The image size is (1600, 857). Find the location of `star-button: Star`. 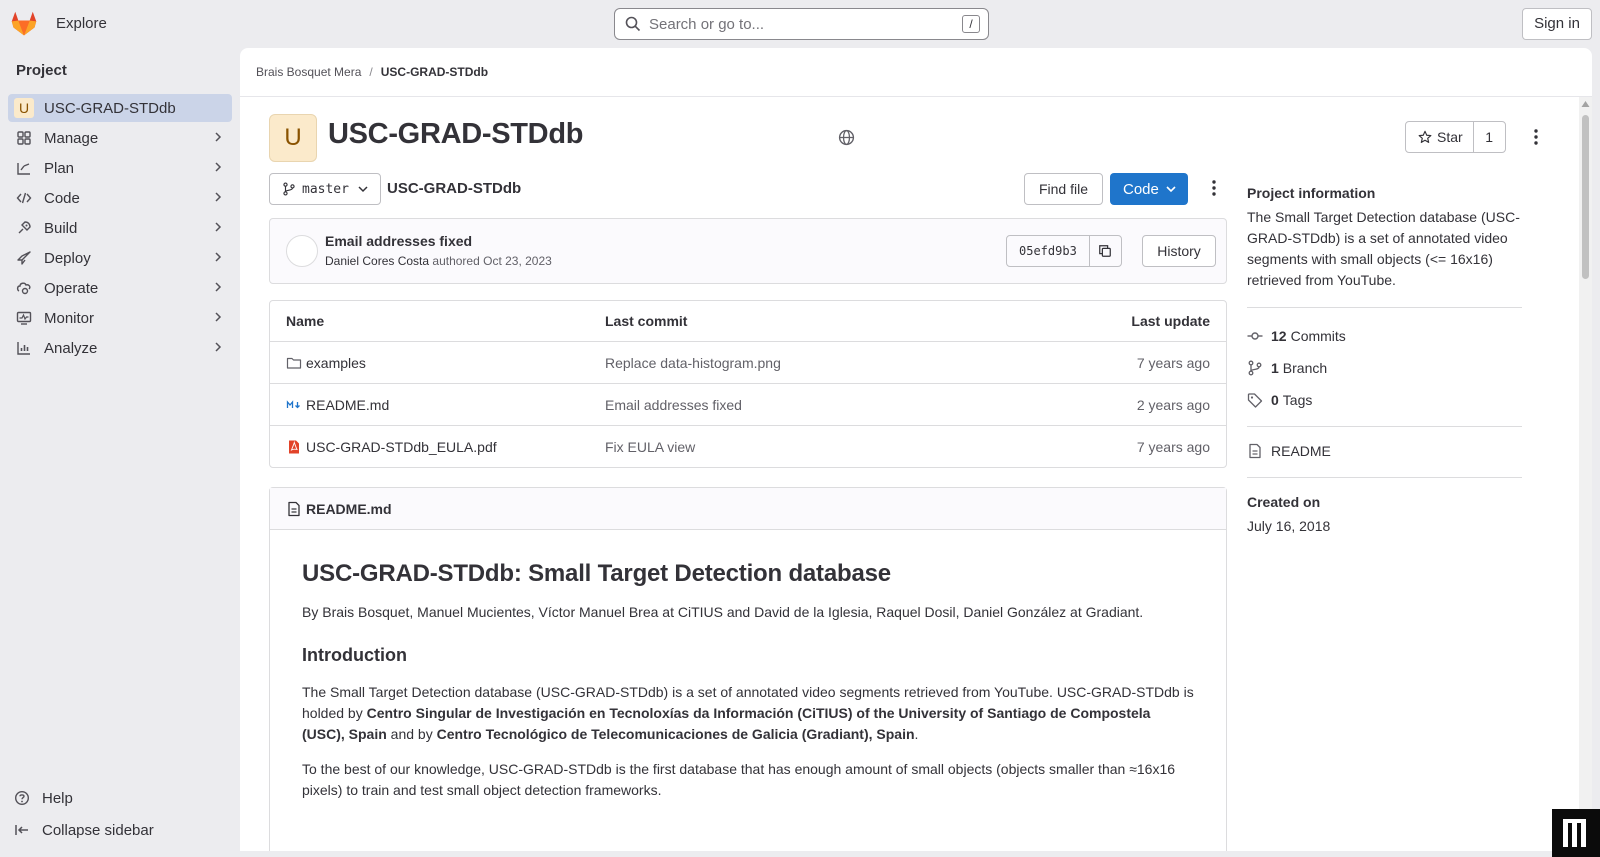

star-button: Star is located at coordinates (1440, 137).